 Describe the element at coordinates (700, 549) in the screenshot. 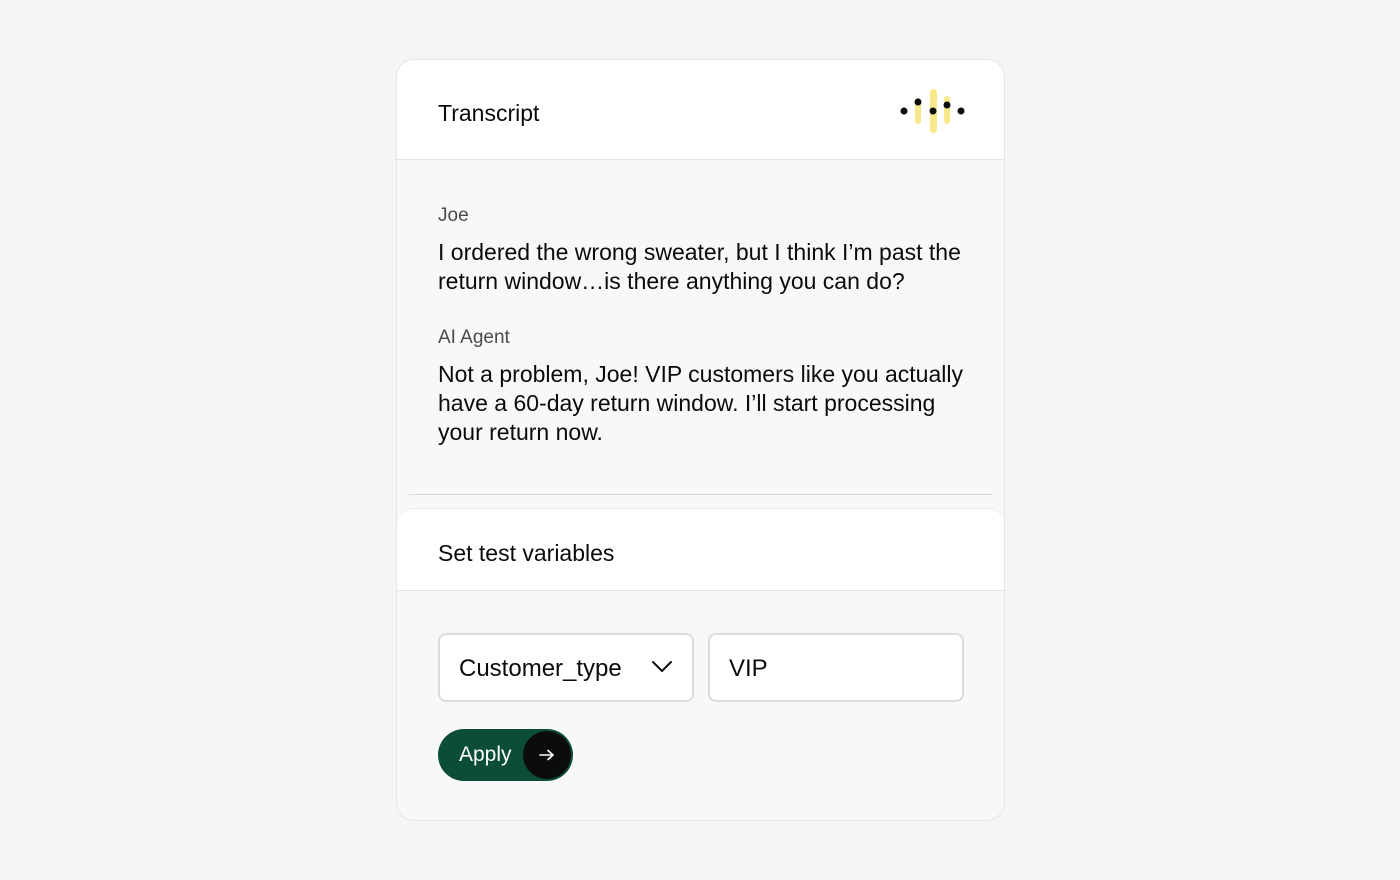

I see `test-variables-header: Set test variables` at that location.